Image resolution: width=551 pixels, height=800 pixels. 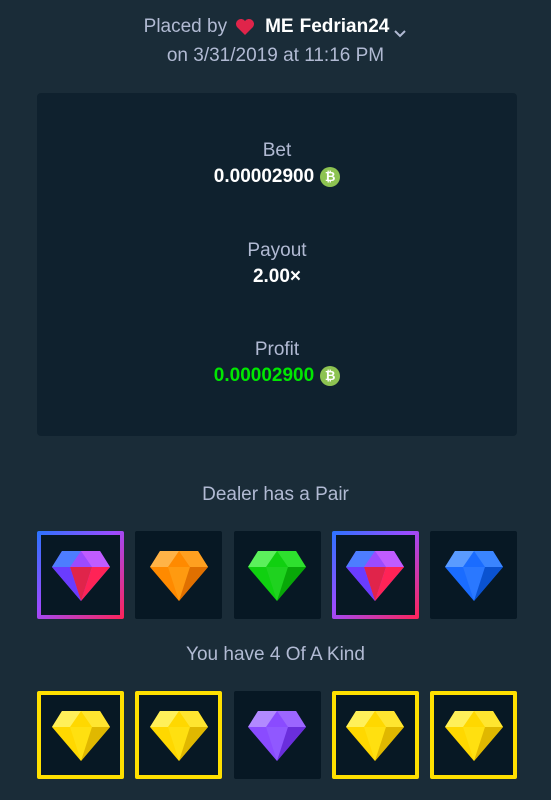 I want to click on orange-gem-icon, so click(x=178, y=576).